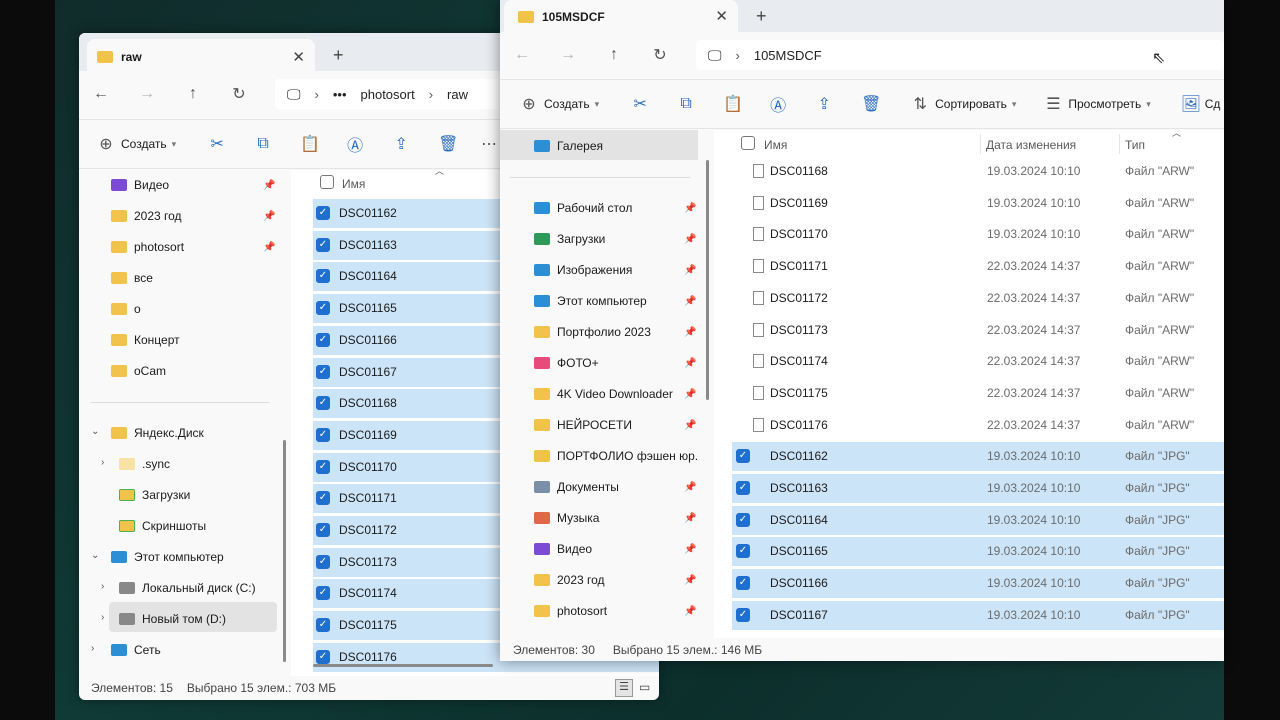 Image resolution: width=1280 pixels, height=720 pixels. I want to click on address-bar: 🖵 › 105MSDCF, so click(960, 55).